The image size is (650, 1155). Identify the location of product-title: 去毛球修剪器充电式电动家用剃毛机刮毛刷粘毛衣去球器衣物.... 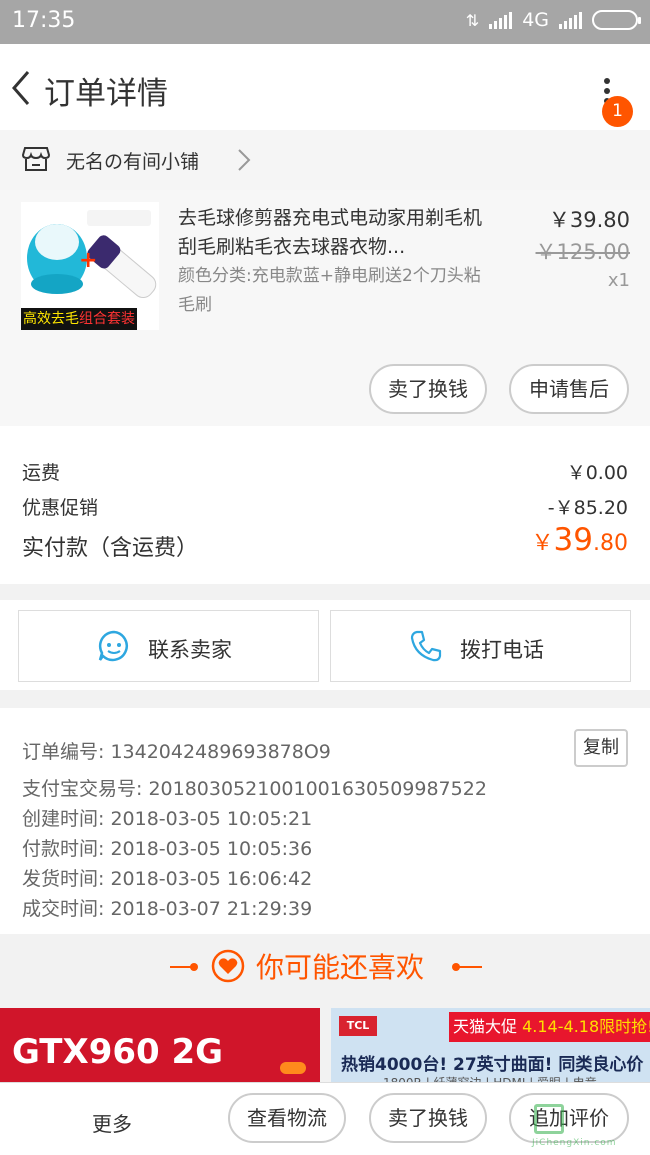
(338, 233).